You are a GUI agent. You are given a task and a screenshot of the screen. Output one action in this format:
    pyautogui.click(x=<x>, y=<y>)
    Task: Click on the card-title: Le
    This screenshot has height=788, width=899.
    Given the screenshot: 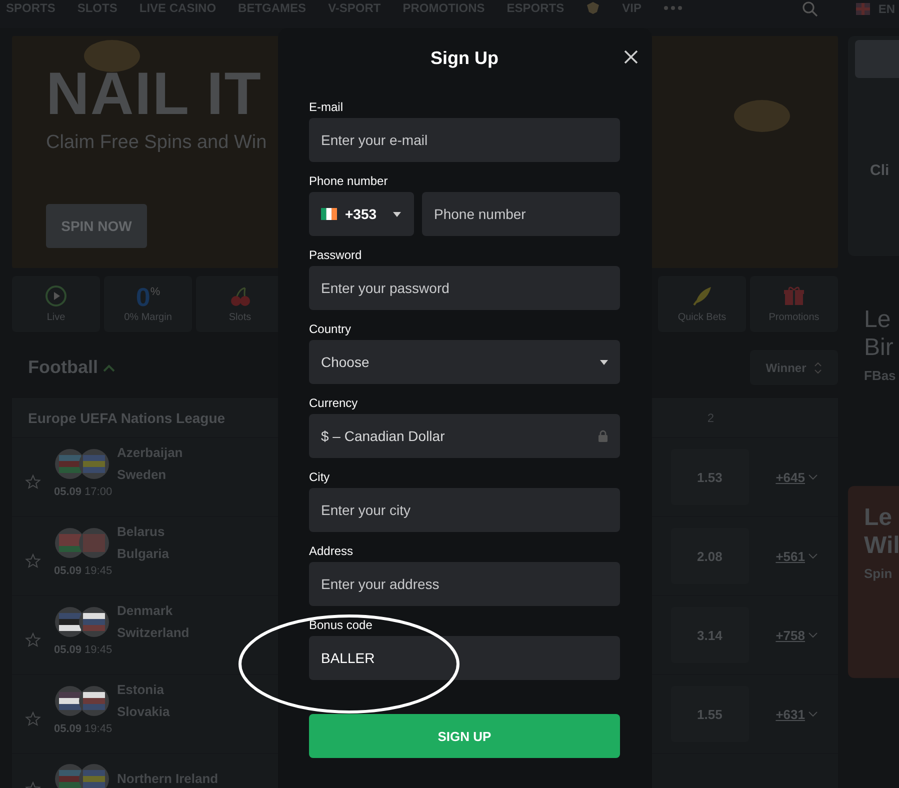 What is the action you would take?
    pyautogui.click(x=877, y=320)
    